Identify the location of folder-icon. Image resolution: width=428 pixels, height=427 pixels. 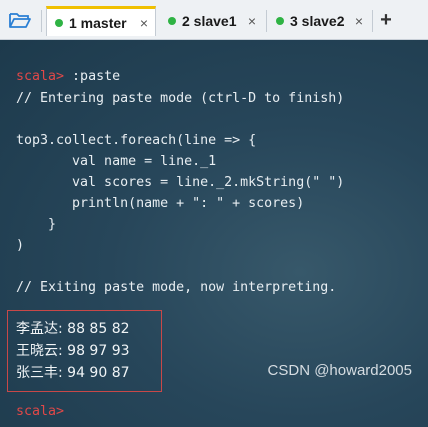
(20, 20).